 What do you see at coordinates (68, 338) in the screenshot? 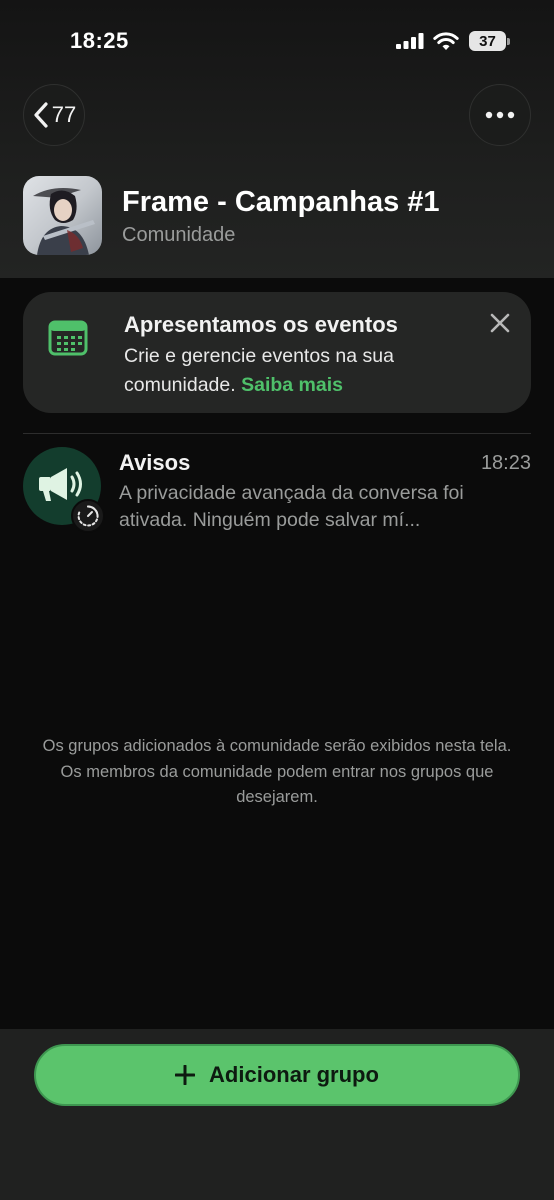
I see `calendar-icon` at bounding box center [68, 338].